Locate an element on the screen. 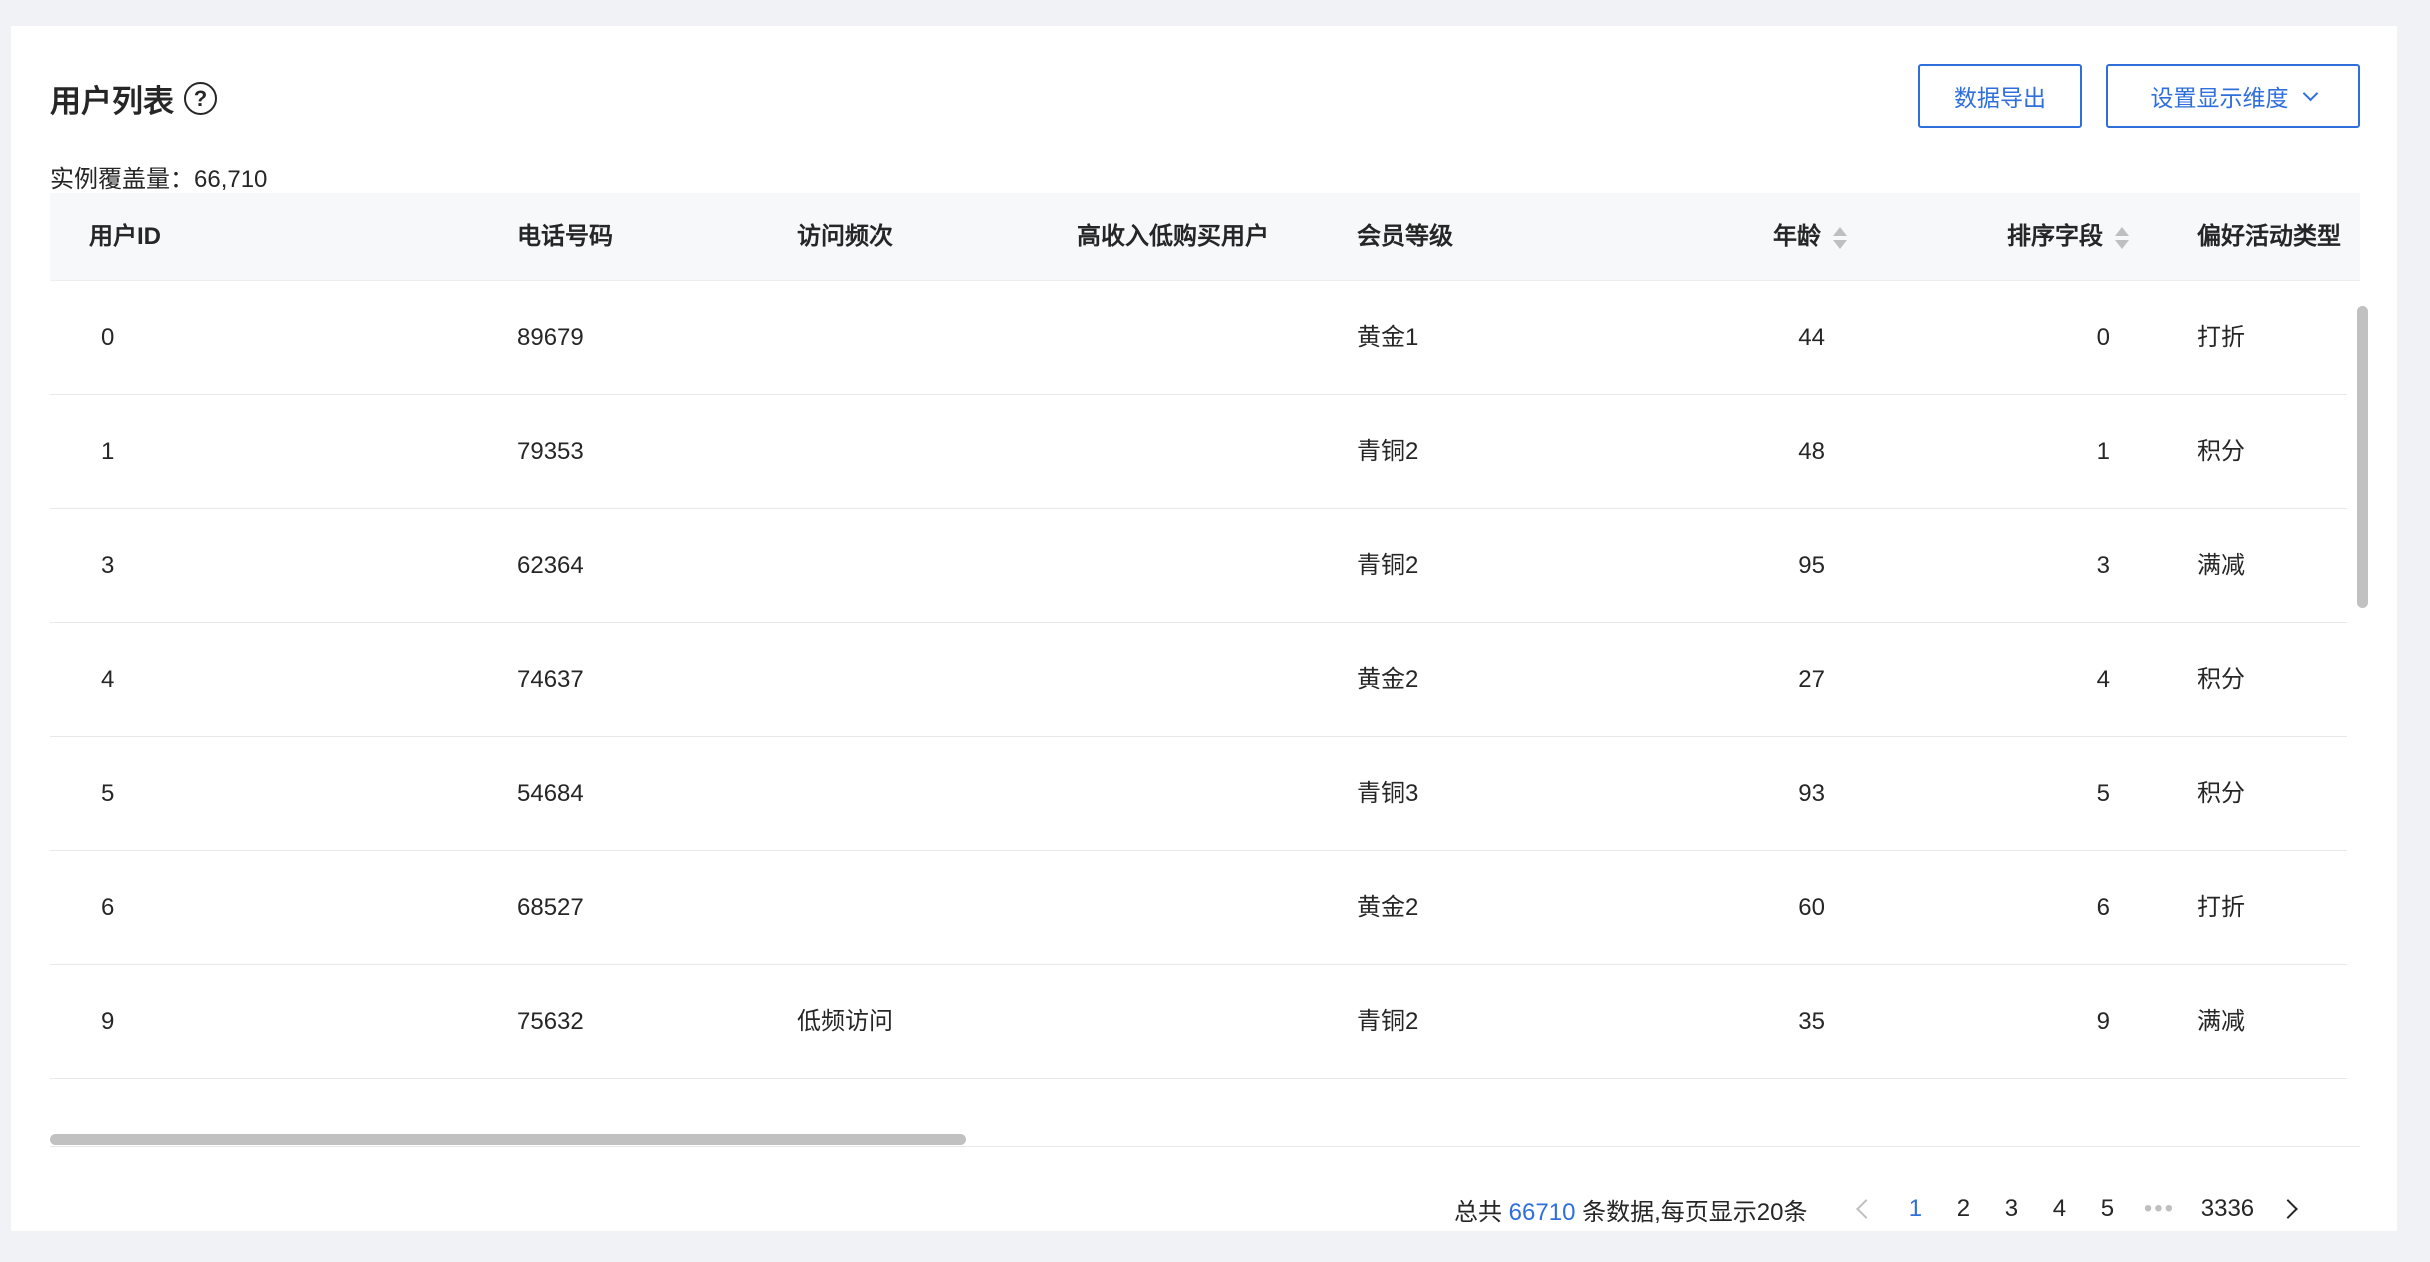  column-header-user-id: 用户ID is located at coordinates (125, 236).